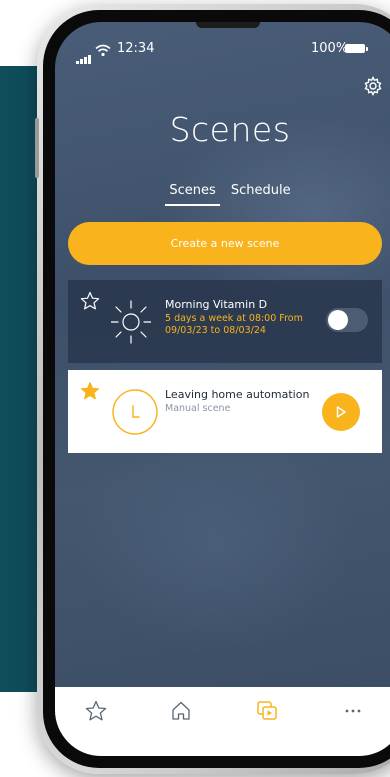  Describe the element at coordinates (131, 321) in the screenshot. I see `sun-icon` at that location.